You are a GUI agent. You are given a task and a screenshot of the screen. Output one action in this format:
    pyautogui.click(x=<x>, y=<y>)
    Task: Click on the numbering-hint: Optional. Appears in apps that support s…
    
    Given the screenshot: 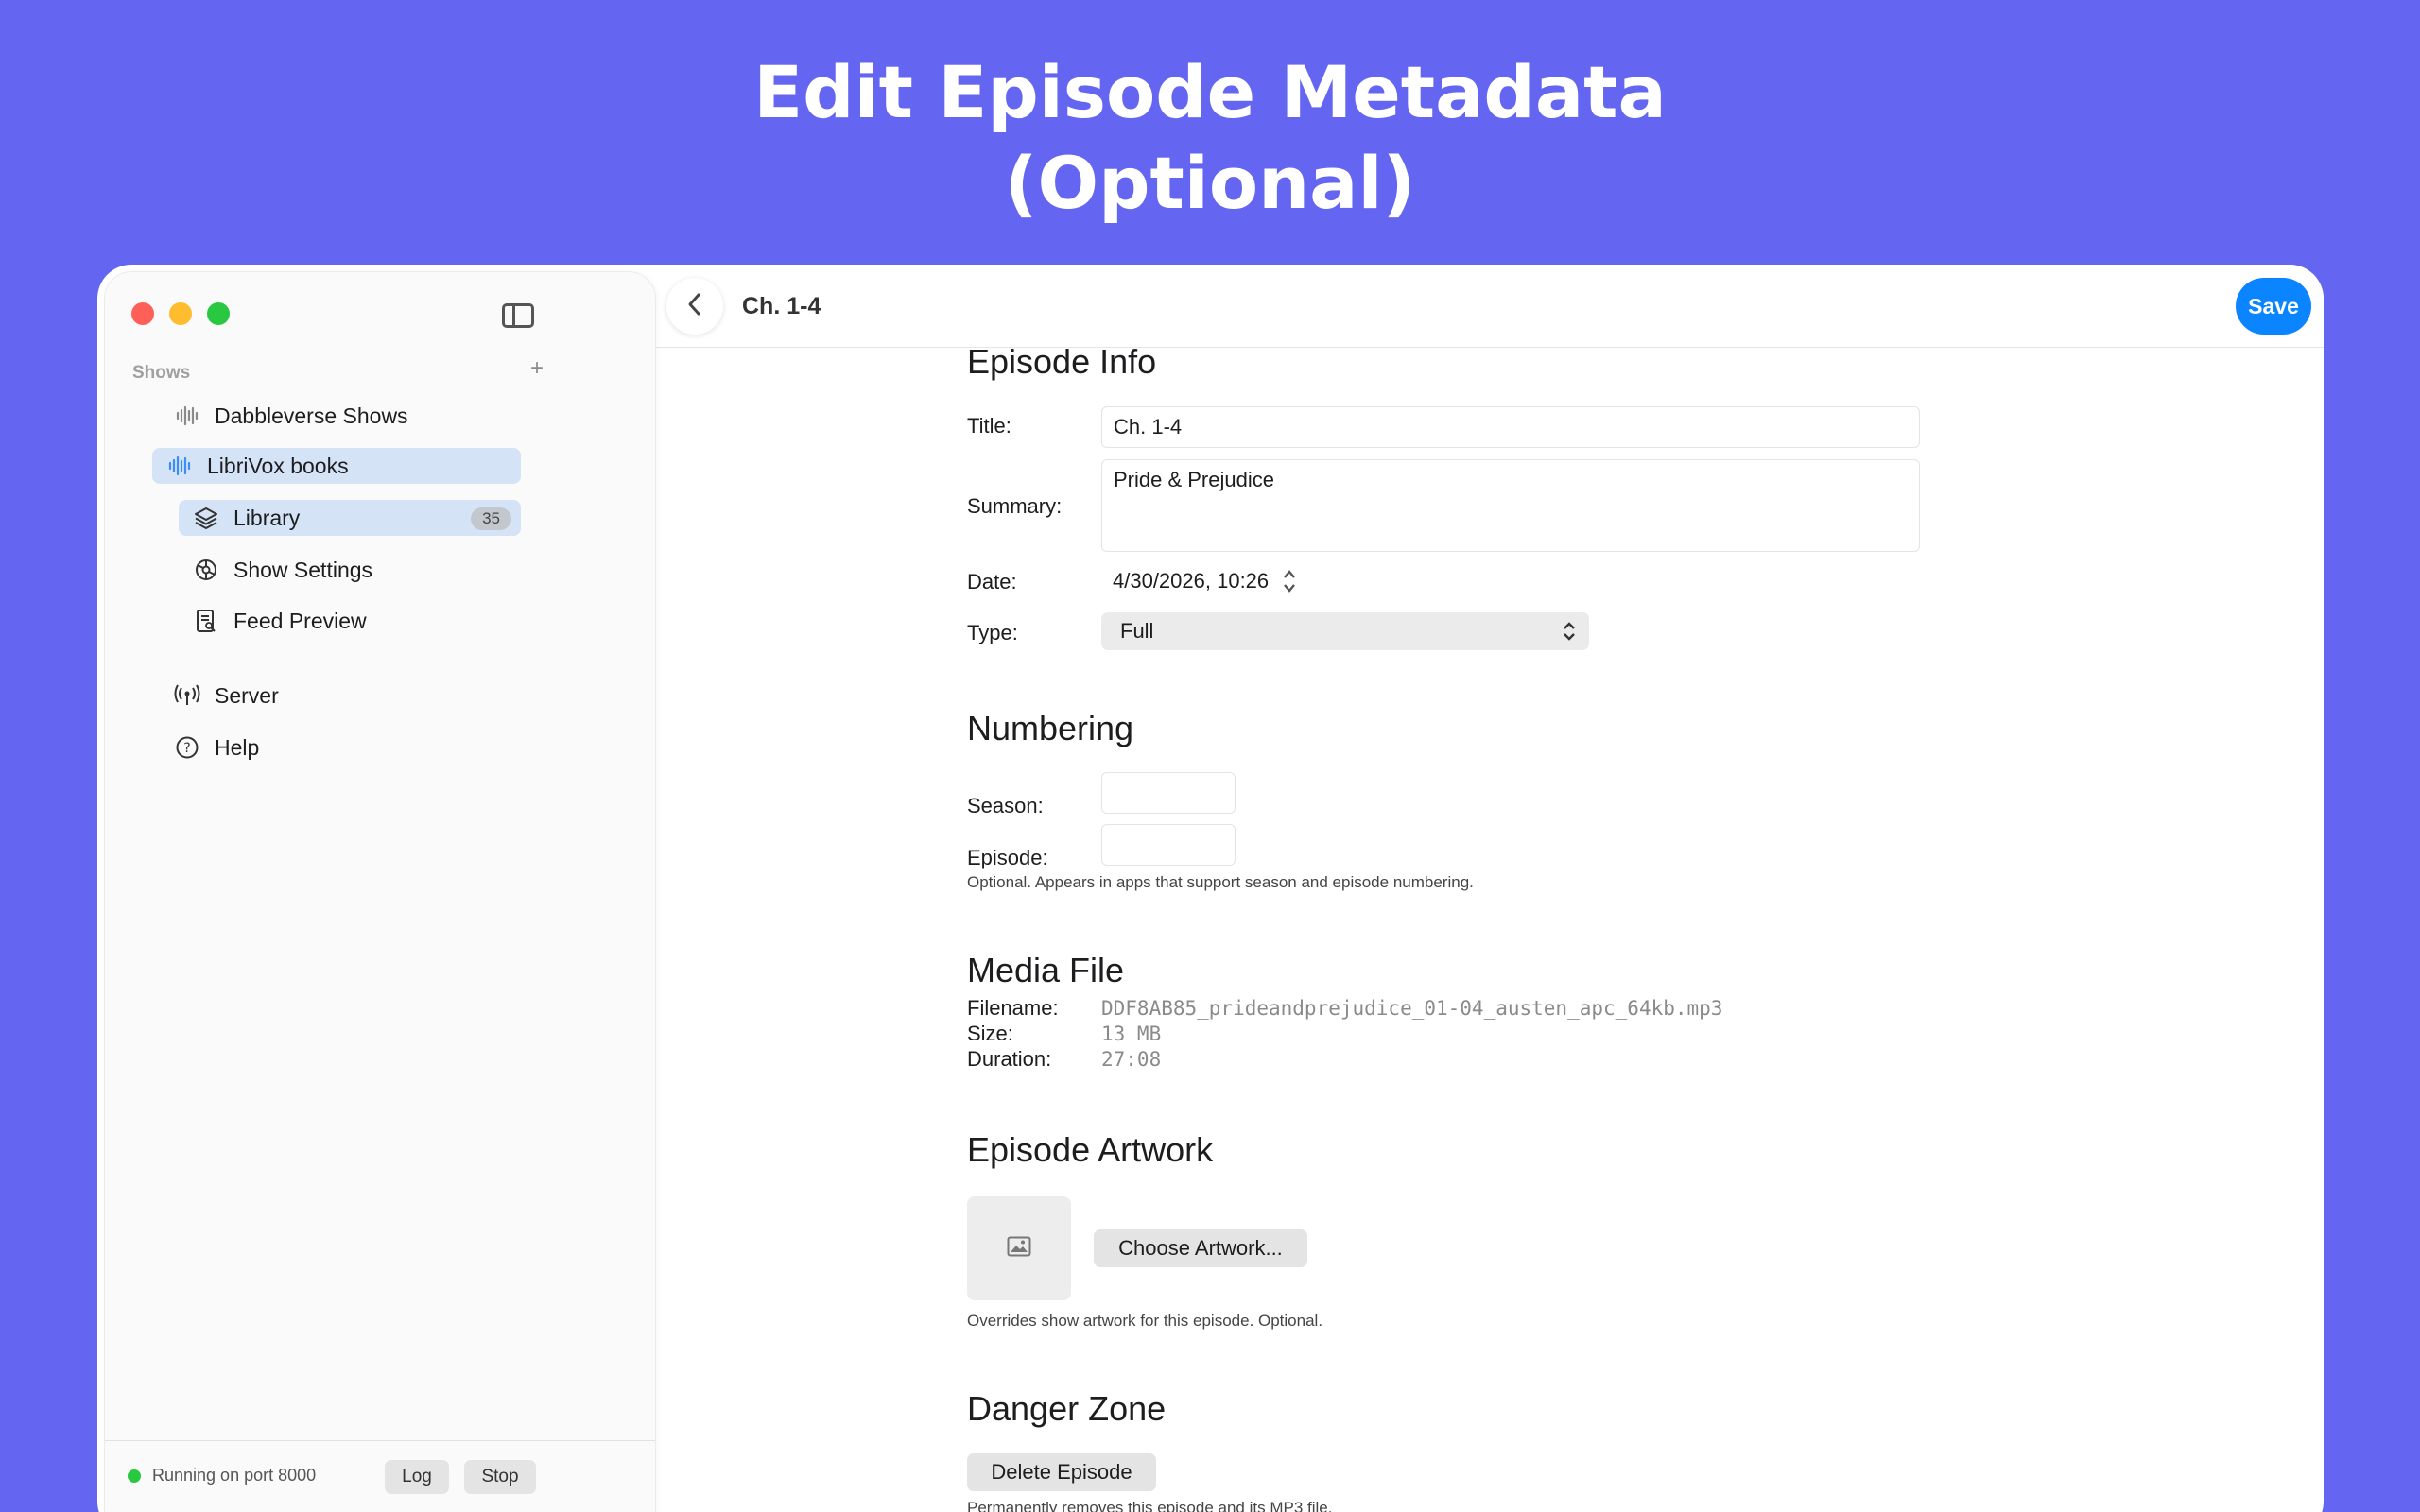 What is the action you would take?
    pyautogui.click(x=1220, y=882)
    